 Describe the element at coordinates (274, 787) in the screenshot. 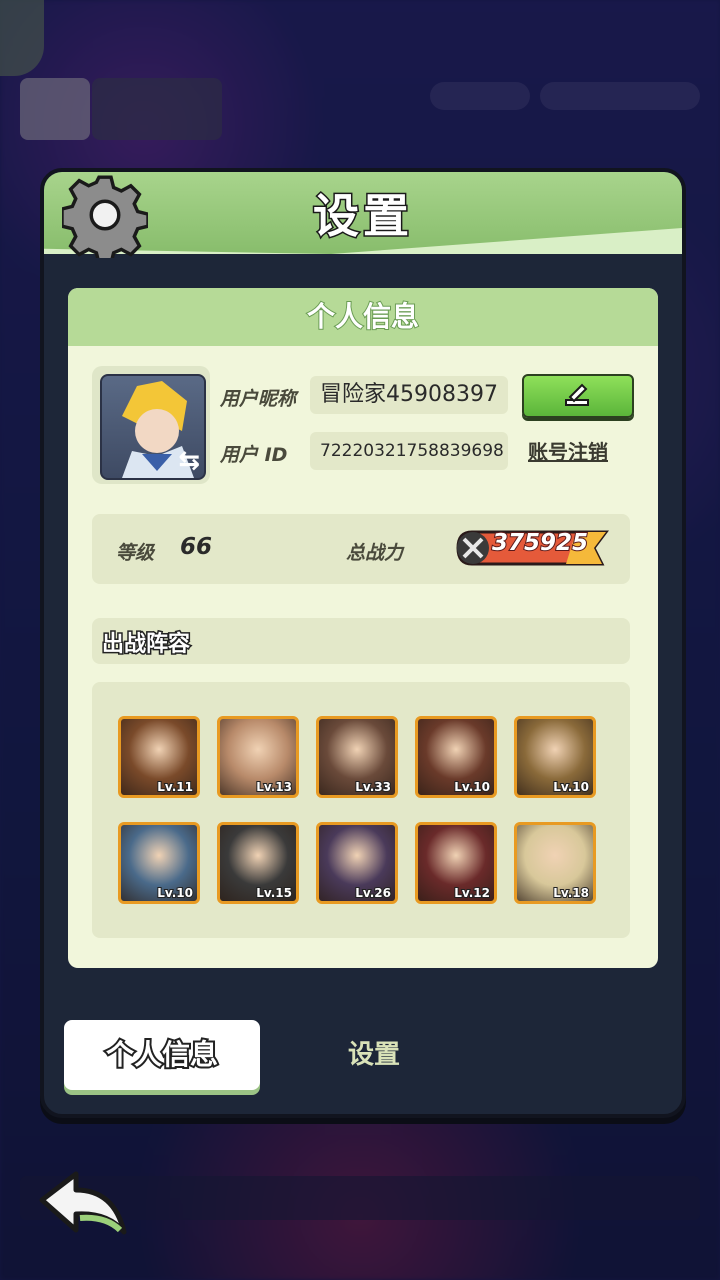

I see `hero-level: Lv.13` at that location.